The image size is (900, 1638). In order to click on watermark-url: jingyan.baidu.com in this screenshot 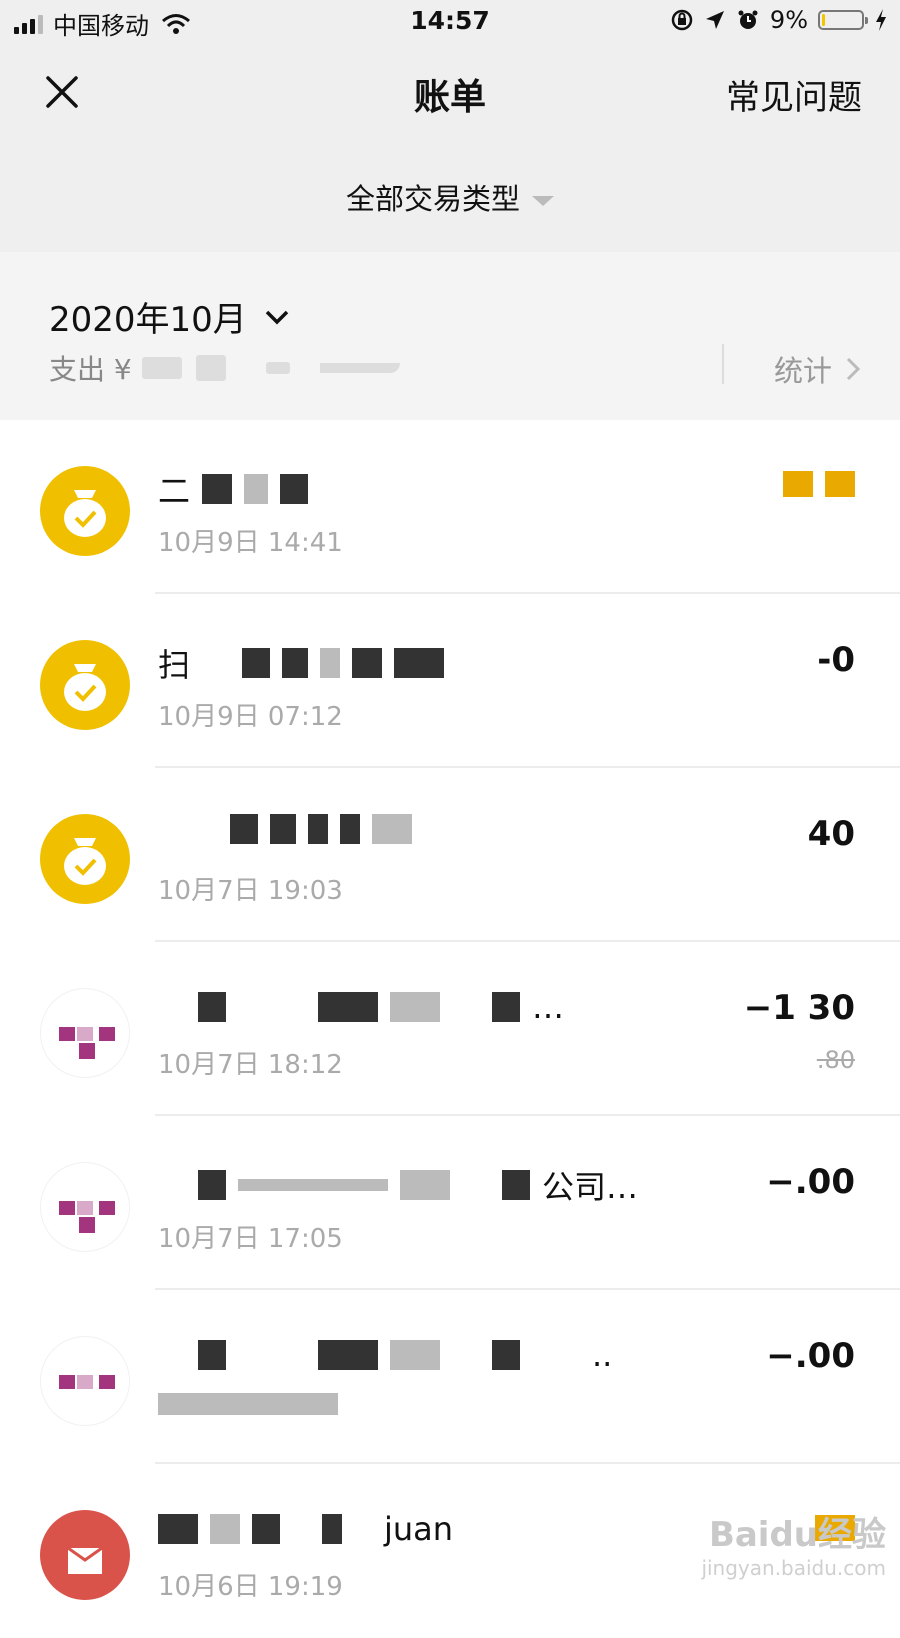, I will do `click(793, 1568)`.